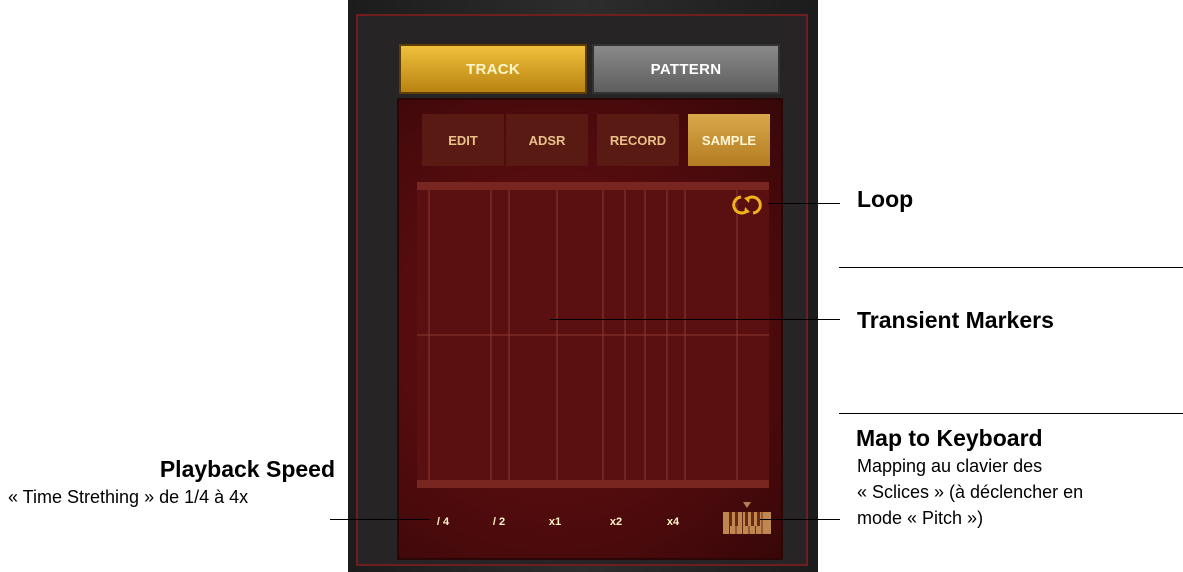 Image resolution: width=1183 pixels, height=572 pixels. I want to click on loop-callout-line, so click(804, 203).